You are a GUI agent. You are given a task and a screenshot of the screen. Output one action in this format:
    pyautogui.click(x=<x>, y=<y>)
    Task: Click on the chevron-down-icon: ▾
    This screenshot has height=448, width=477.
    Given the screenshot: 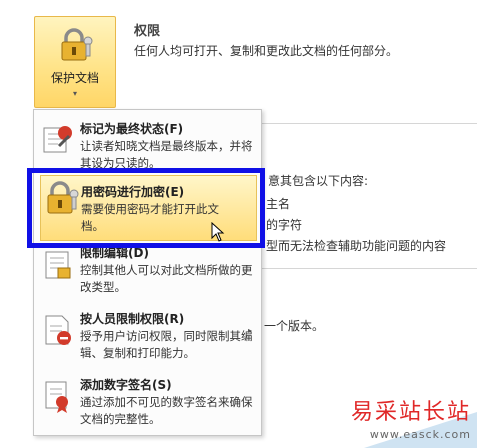 What is the action you would take?
    pyautogui.click(x=74, y=93)
    